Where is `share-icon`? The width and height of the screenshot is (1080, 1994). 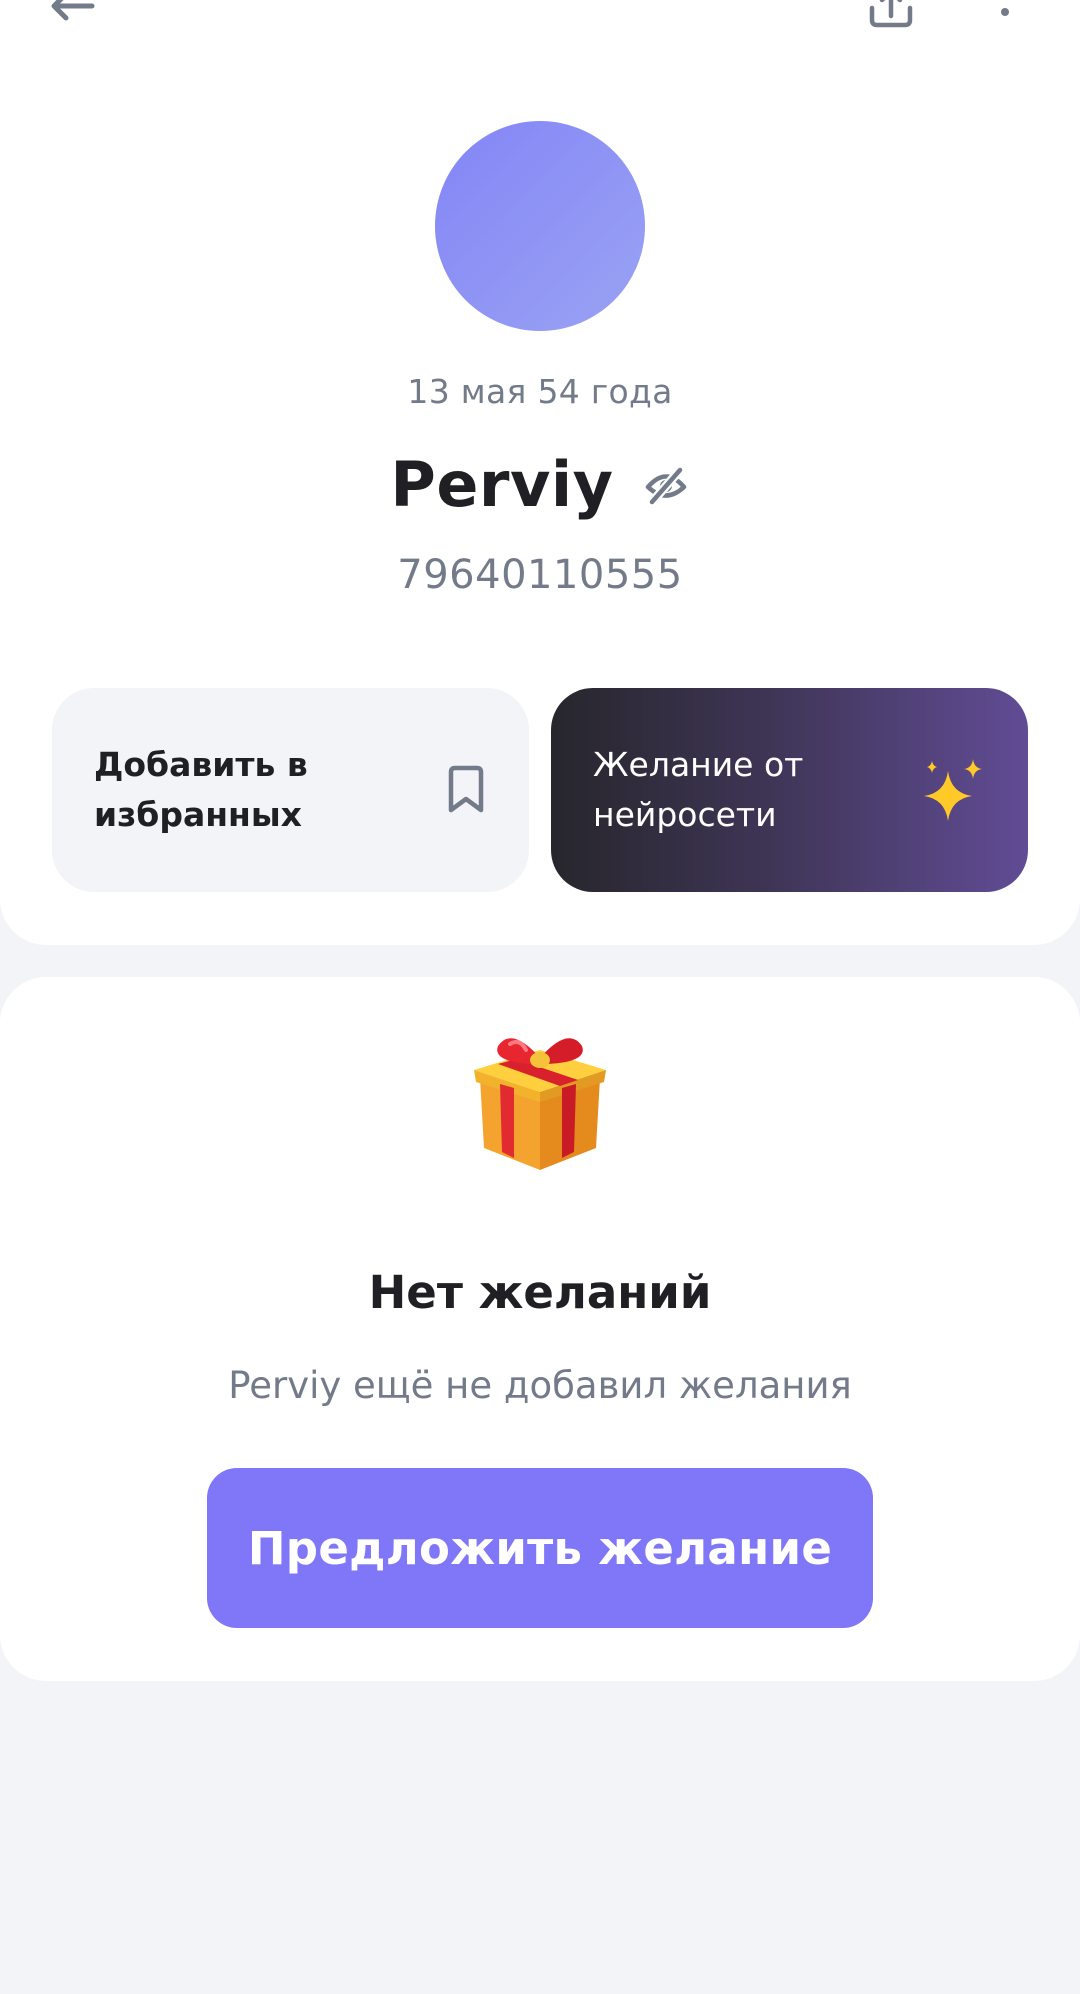
share-icon is located at coordinates (891, 15).